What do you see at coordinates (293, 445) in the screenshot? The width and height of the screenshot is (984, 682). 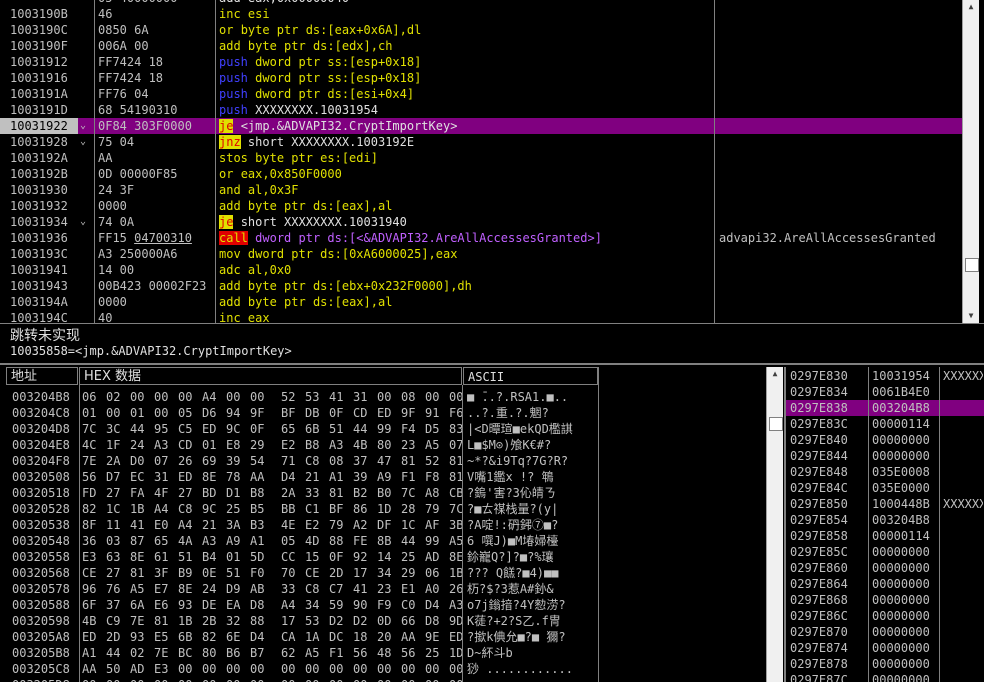 I see `hex-byte: E2` at bounding box center [293, 445].